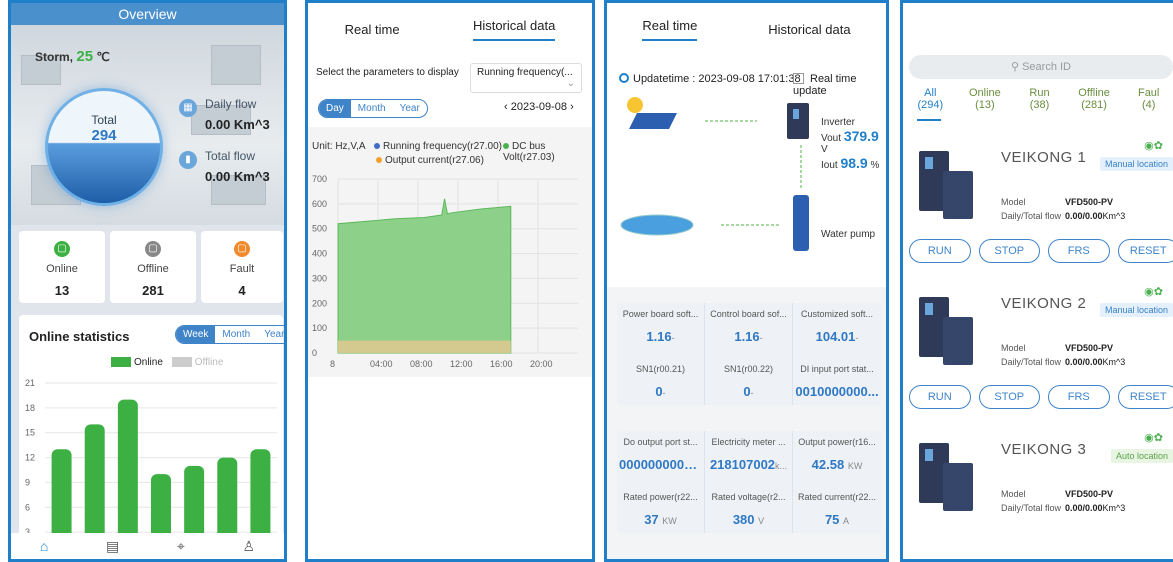  I want to click on range-selector: Week Month Year, so click(229, 334).